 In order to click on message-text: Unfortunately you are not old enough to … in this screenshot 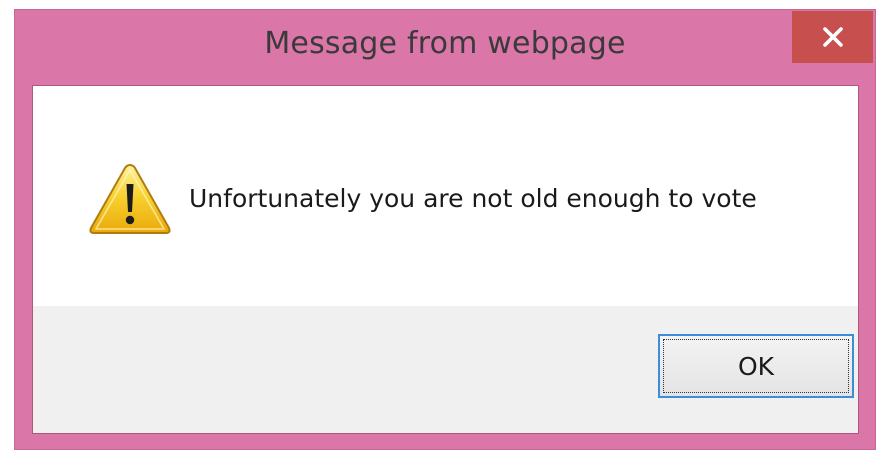, I will do `click(473, 198)`.